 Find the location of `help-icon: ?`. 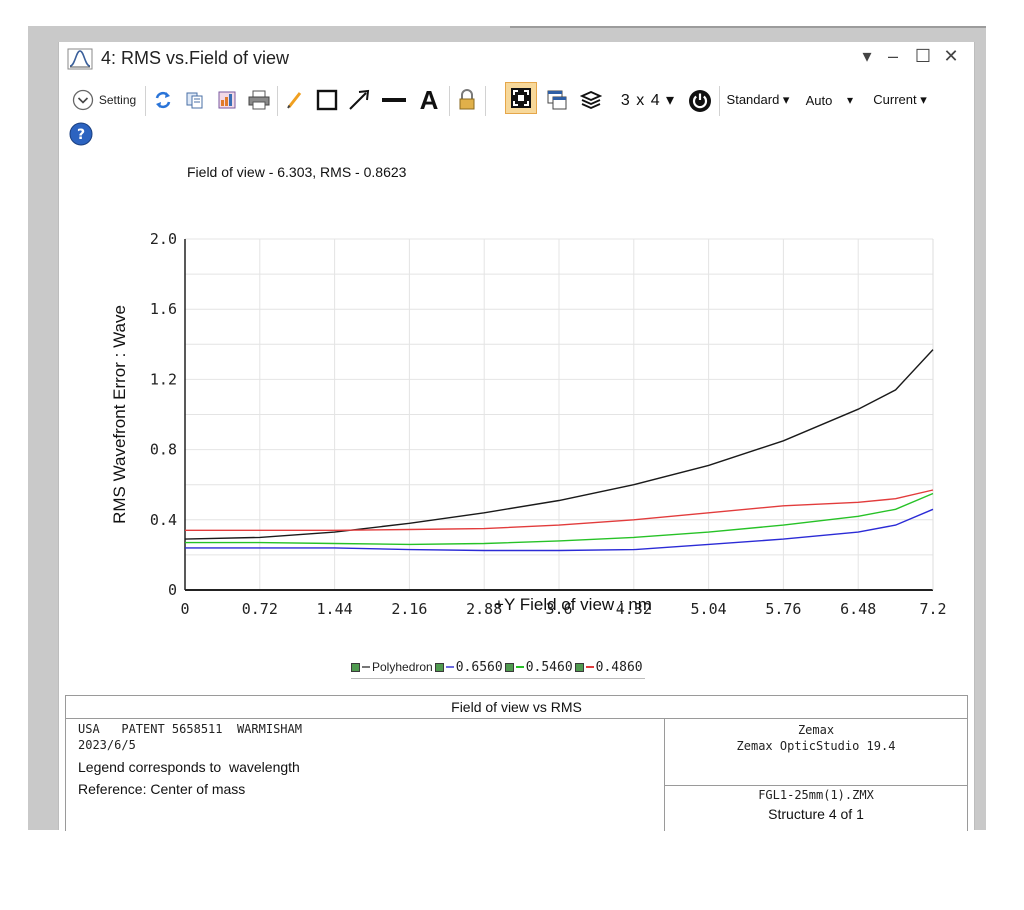

help-icon: ? is located at coordinates (81, 134).